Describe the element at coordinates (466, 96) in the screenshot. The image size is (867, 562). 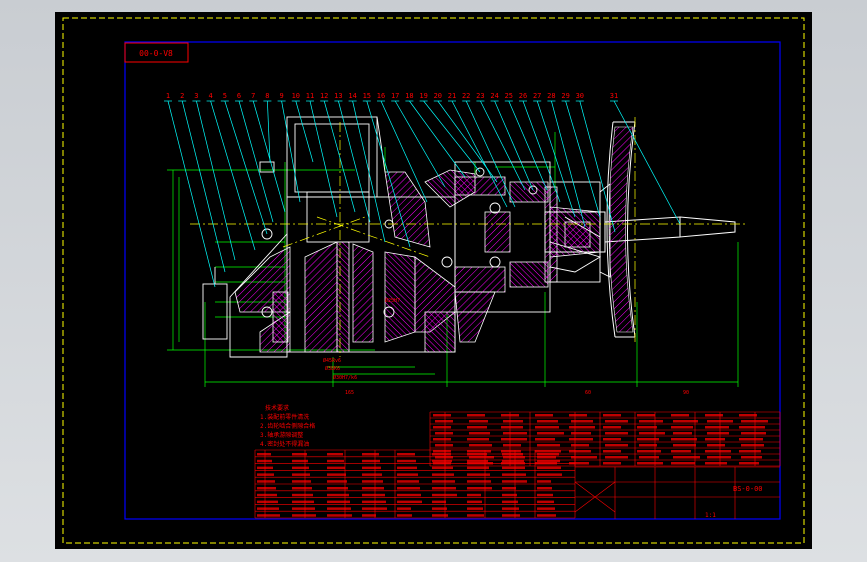
I see `part-number-22: 22` at that location.